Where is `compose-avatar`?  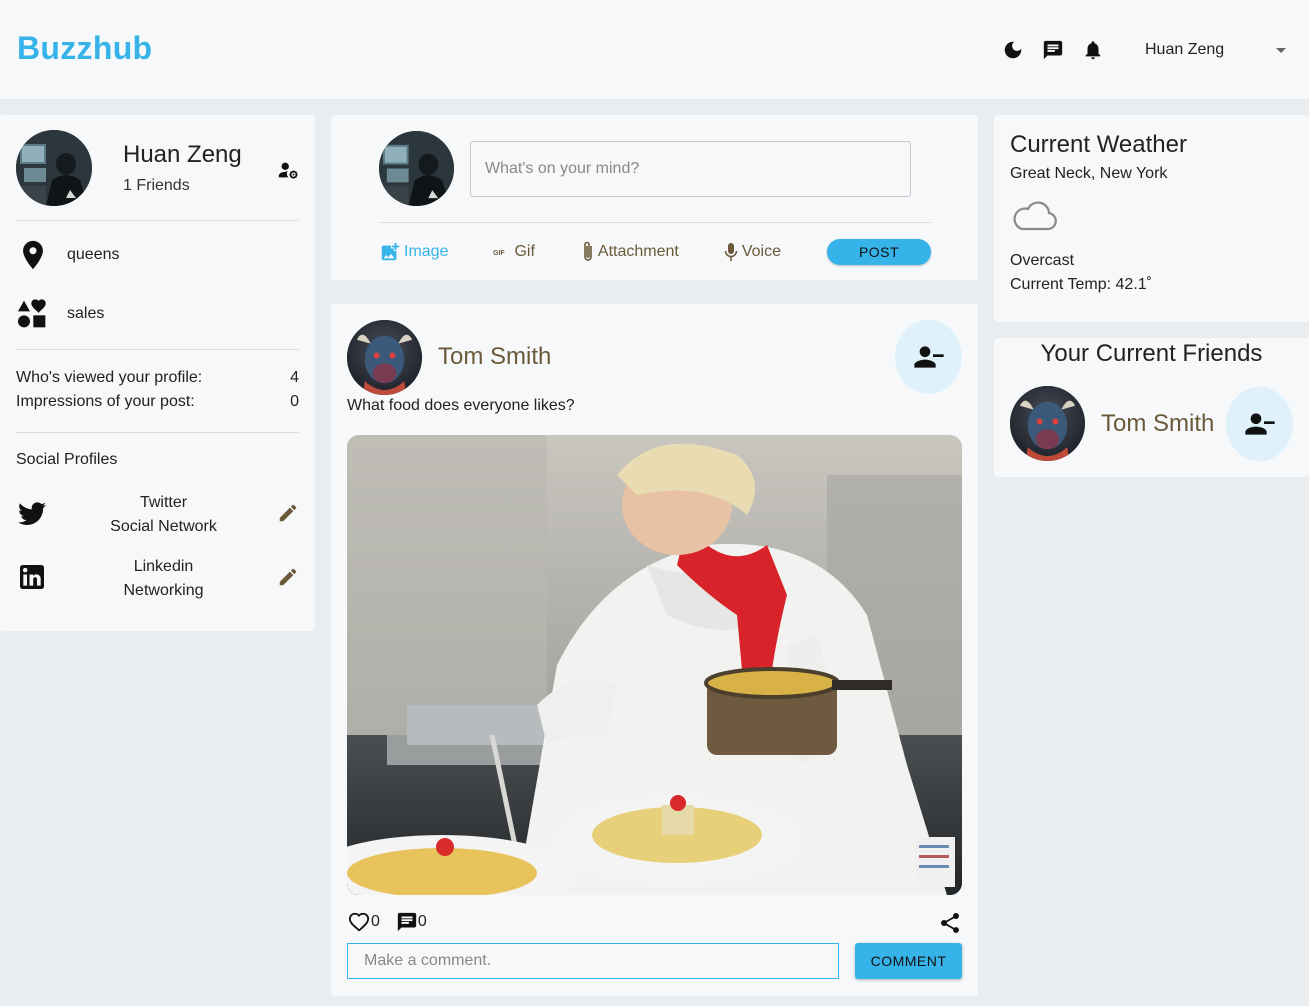 compose-avatar is located at coordinates (416, 168).